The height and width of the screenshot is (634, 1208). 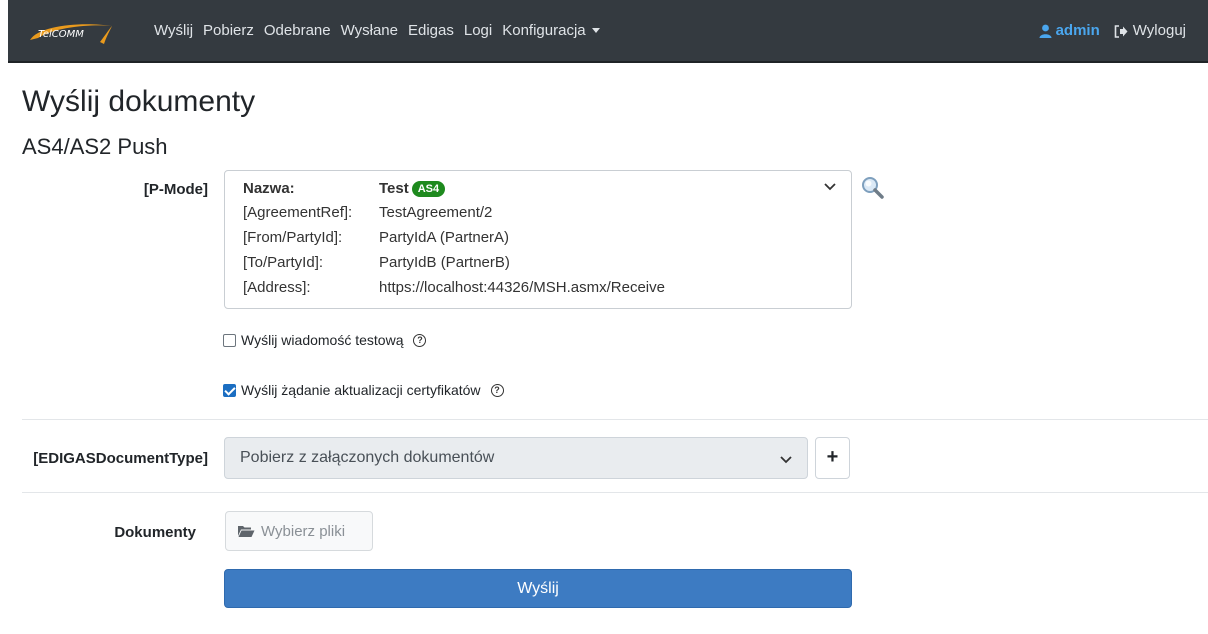 I want to click on doctype-select: Pobierz z załączonych dokumentów, so click(x=516, y=458).